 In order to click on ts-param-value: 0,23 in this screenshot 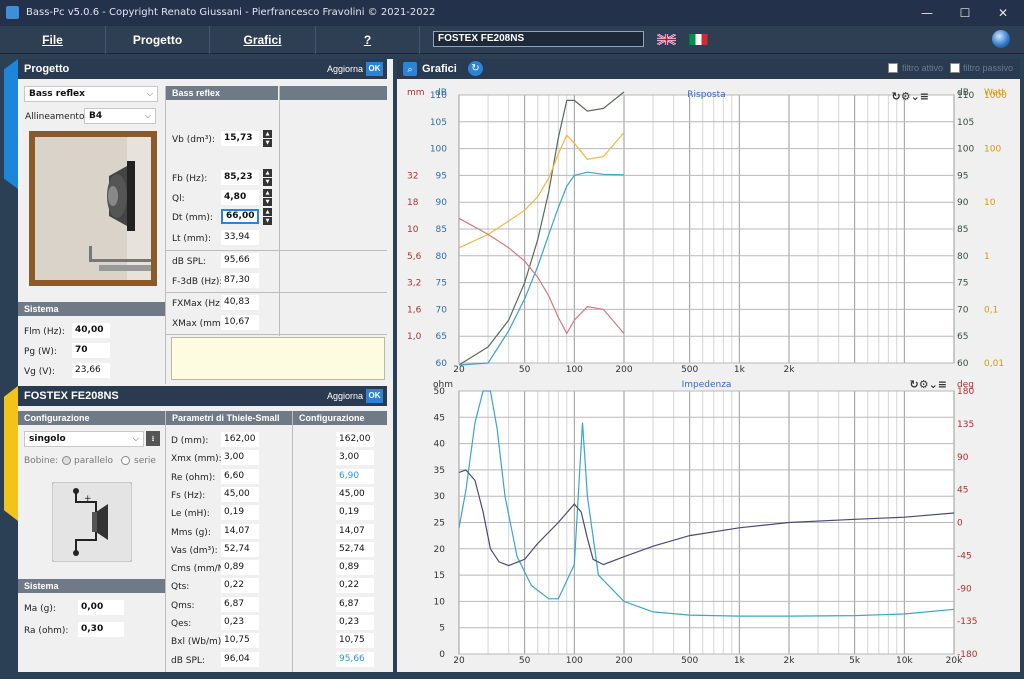, I will do `click(240, 622)`.